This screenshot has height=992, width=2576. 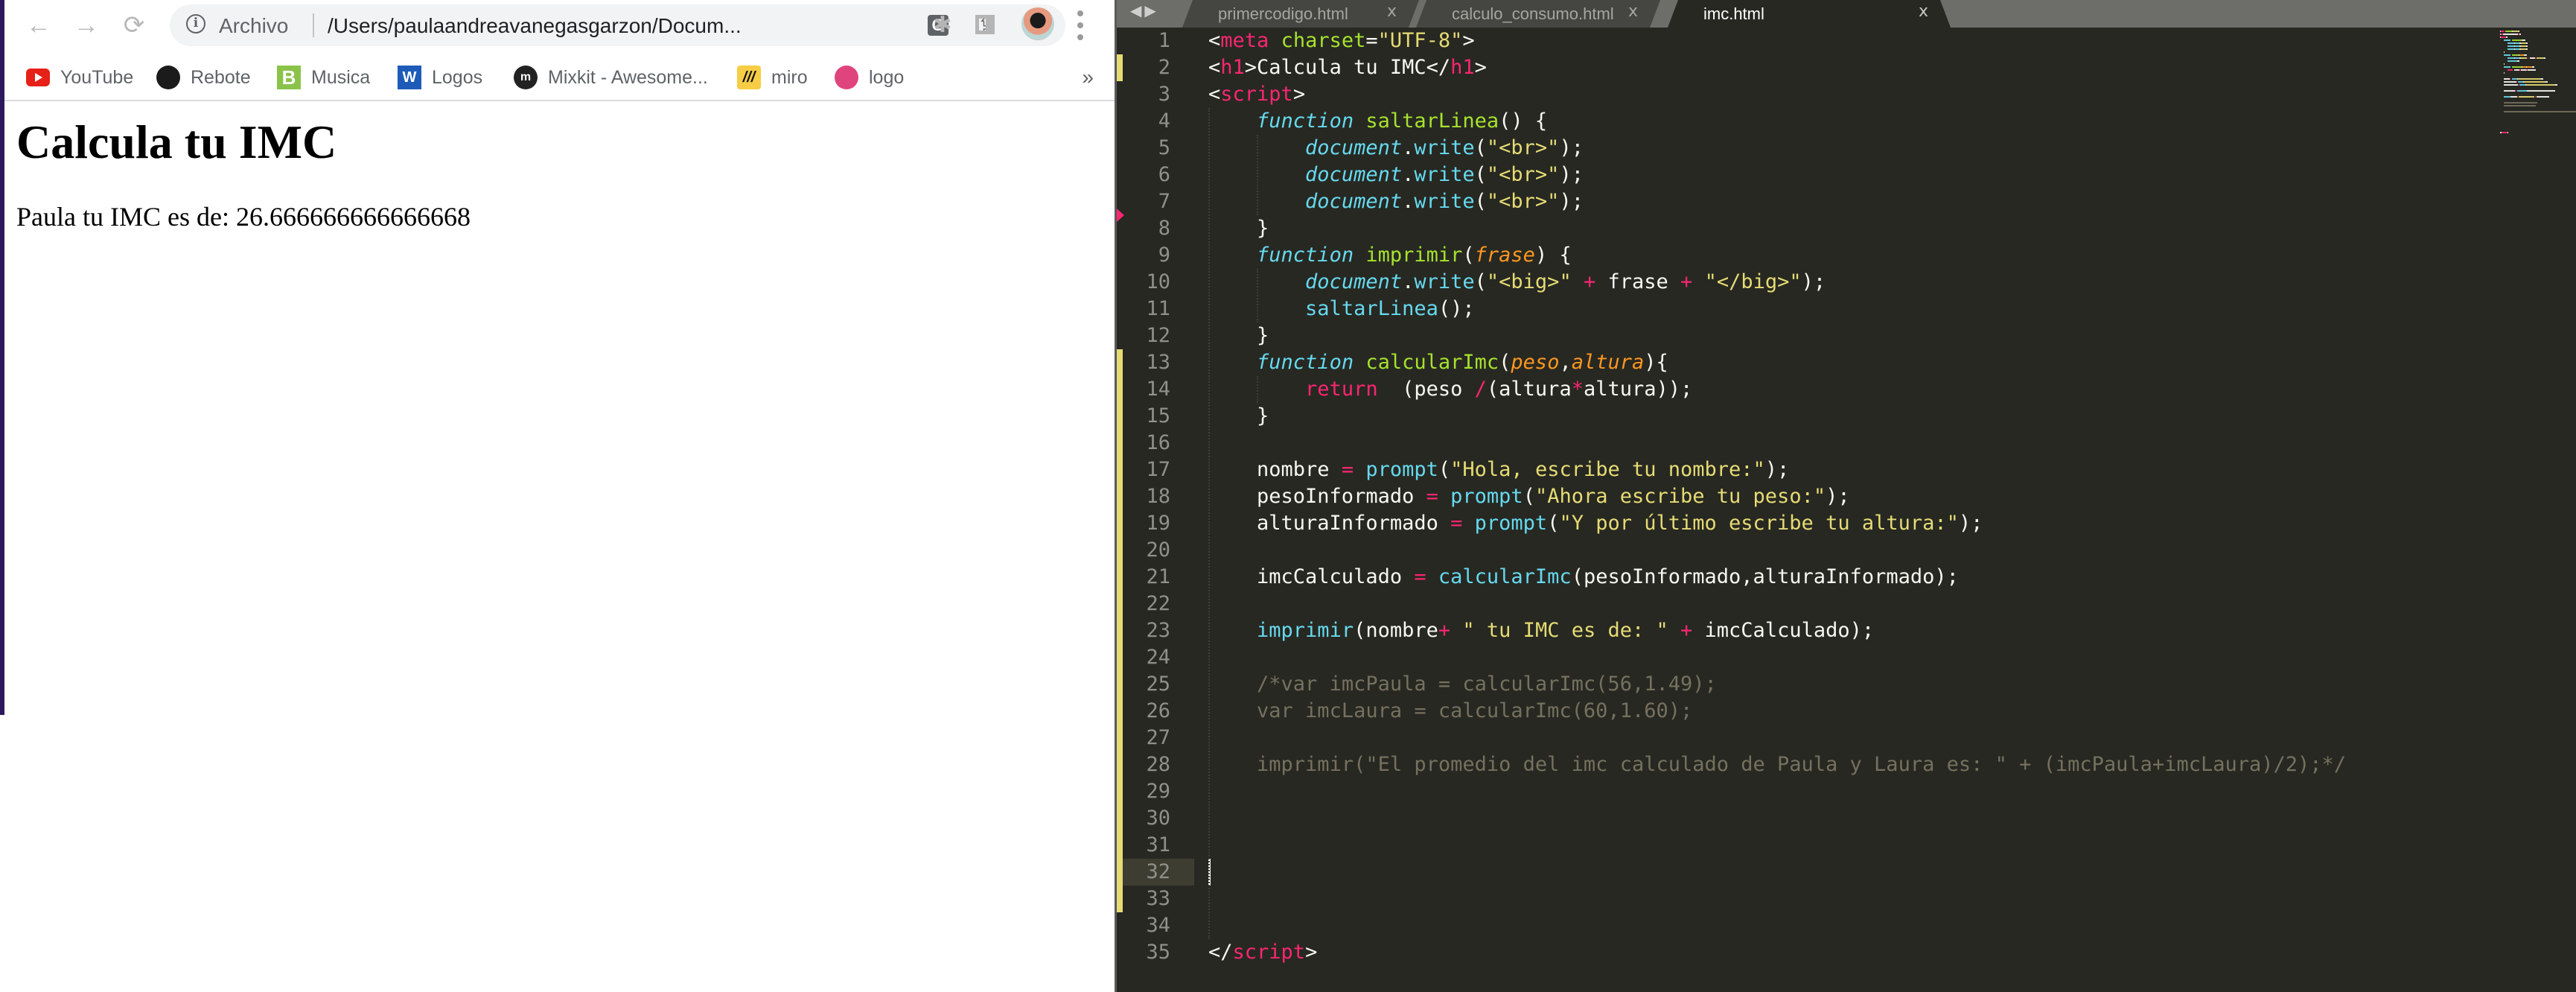 I want to click on forward-button: →, so click(x=86, y=25).